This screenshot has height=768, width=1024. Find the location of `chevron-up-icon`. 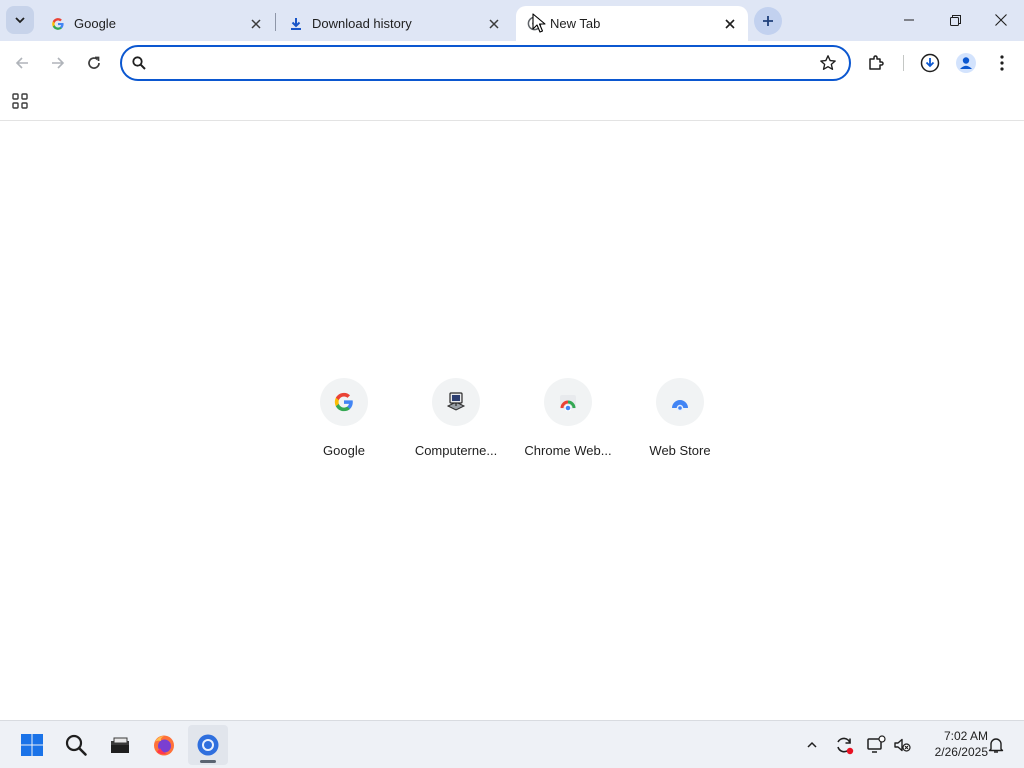

chevron-up-icon is located at coordinates (812, 744).